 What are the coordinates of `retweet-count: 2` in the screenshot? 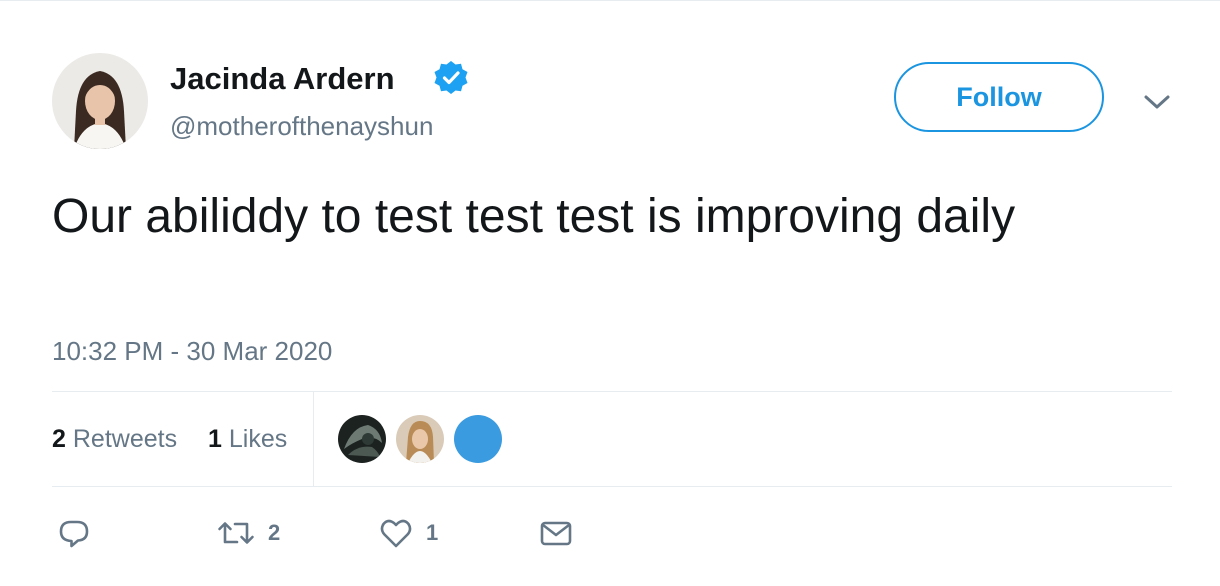 It's located at (274, 532).